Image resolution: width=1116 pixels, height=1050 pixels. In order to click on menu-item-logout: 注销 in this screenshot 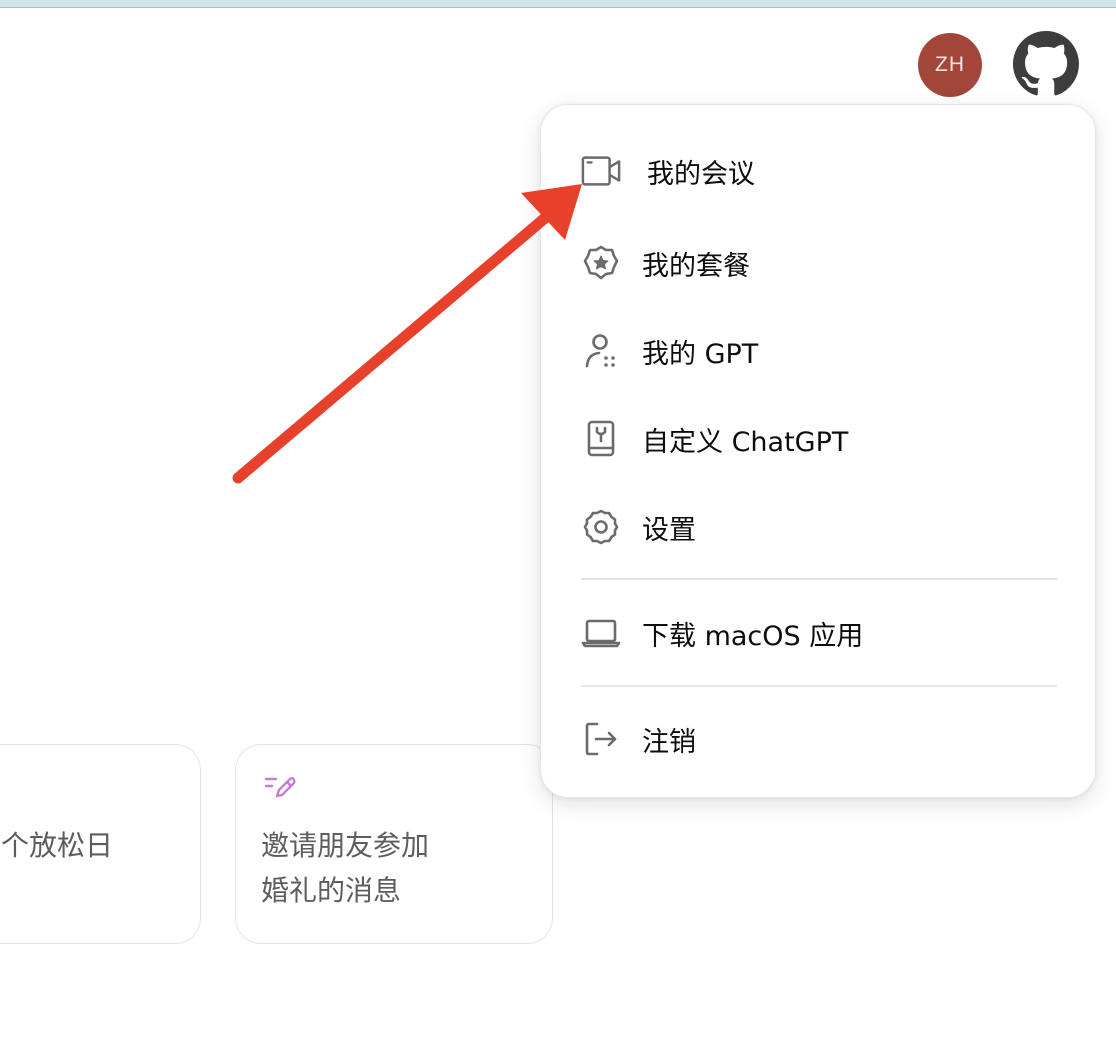, I will do `click(819, 739)`.